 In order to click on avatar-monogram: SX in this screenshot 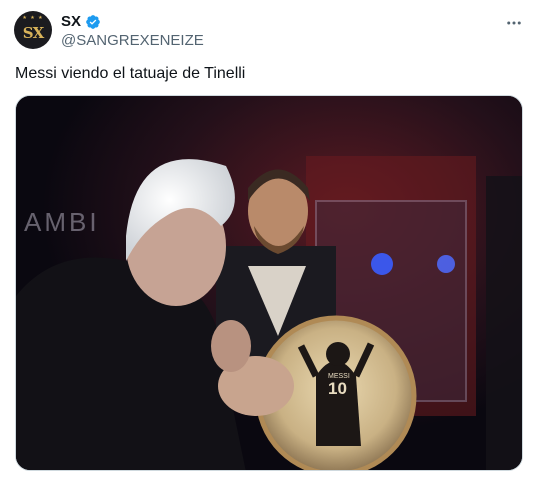, I will do `click(33, 32)`.